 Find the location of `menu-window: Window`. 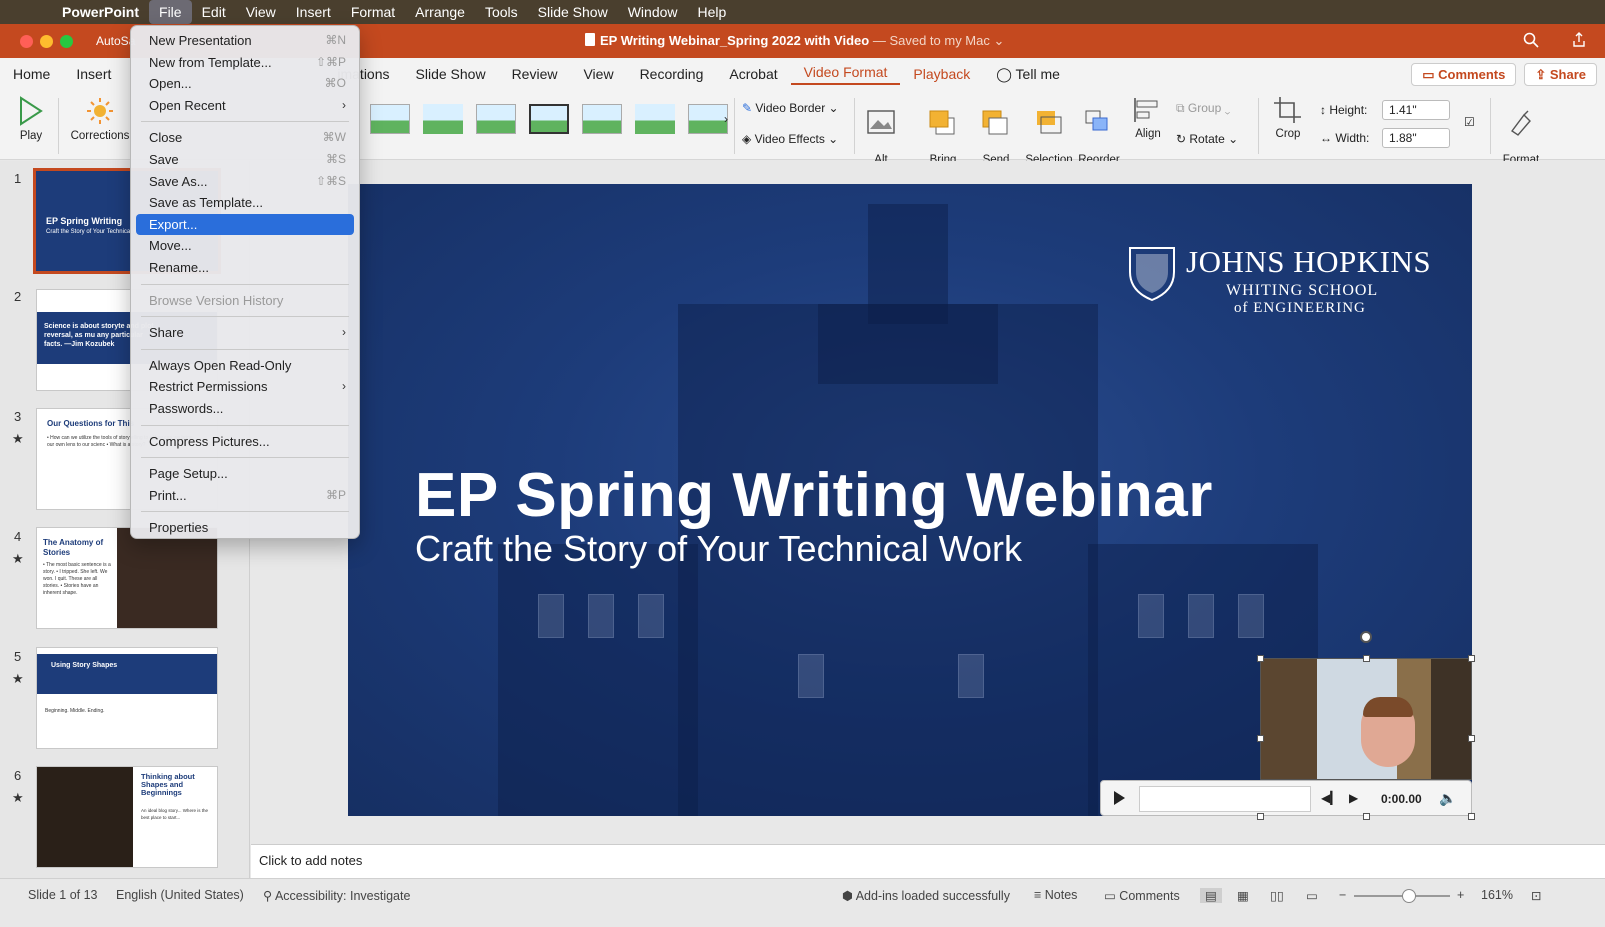

menu-window: Window is located at coordinates (653, 12).